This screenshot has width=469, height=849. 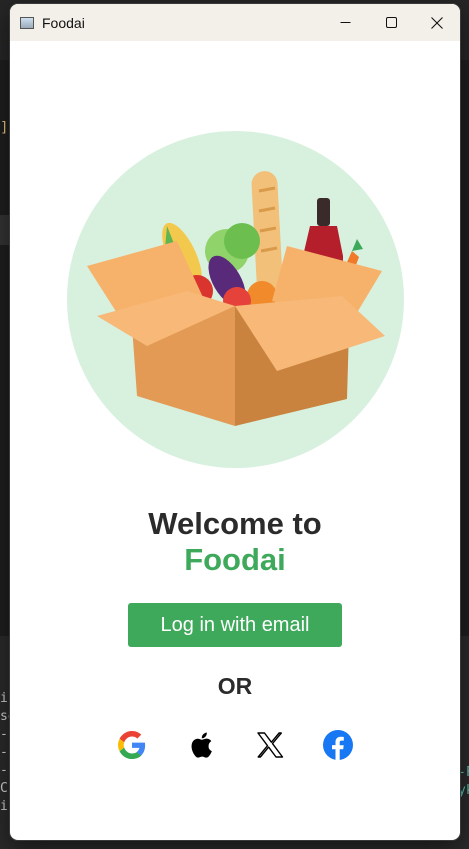 I want to click on or-divider: OR, so click(x=235, y=686).